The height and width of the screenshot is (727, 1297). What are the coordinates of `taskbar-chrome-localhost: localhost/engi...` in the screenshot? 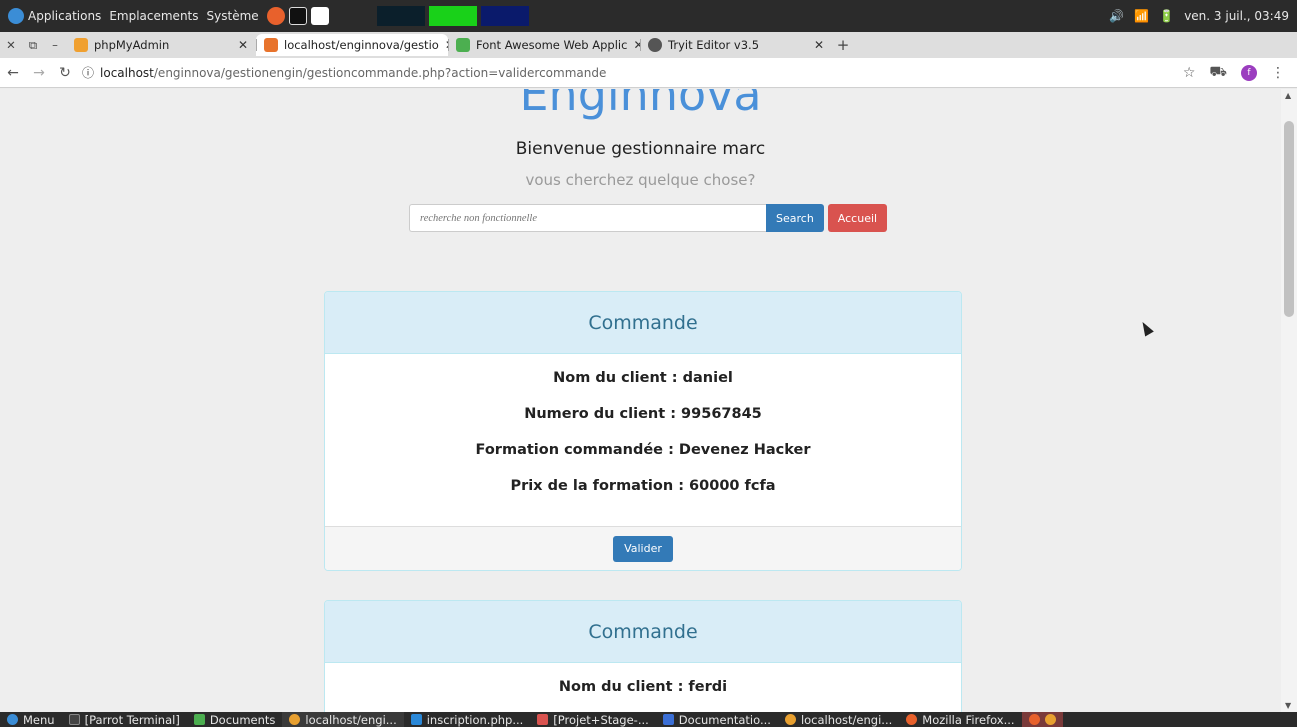 It's located at (343, 719).